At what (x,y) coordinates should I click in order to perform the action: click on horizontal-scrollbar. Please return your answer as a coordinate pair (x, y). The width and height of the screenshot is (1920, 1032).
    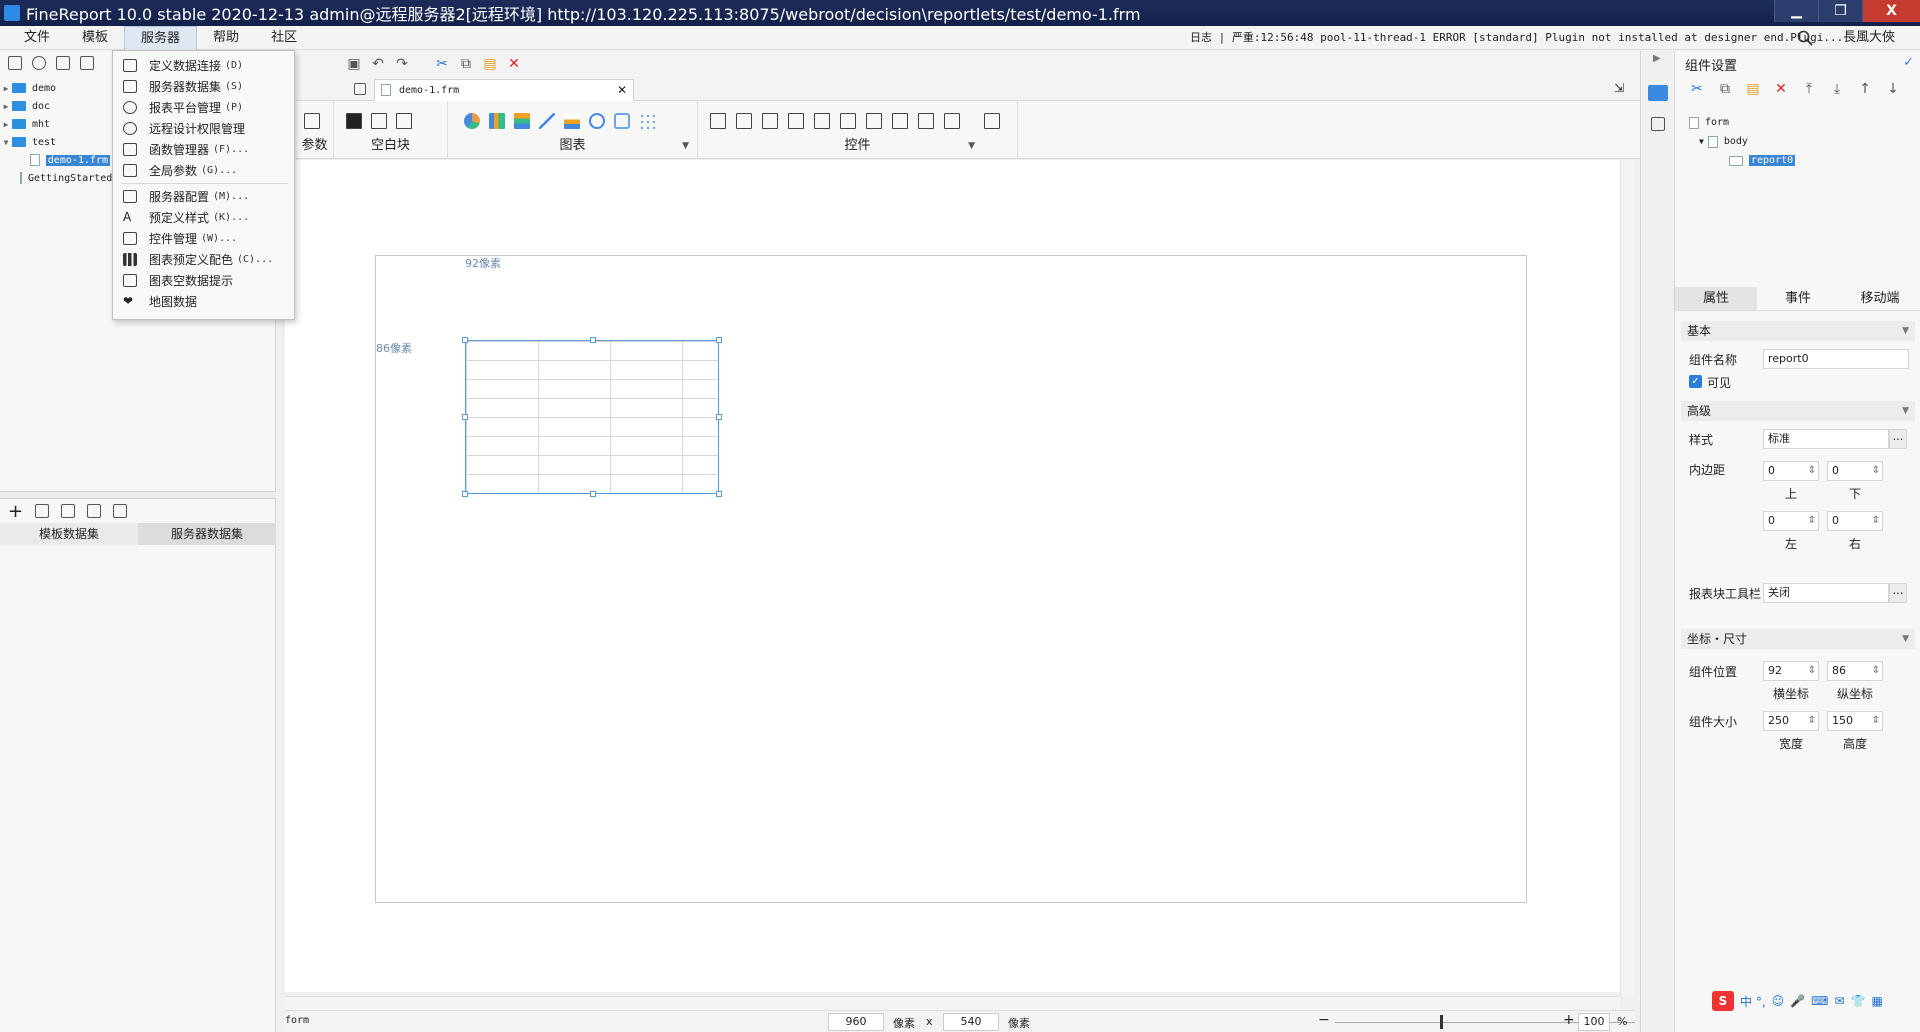
    Looking at the image, I should click on (952, 1003).